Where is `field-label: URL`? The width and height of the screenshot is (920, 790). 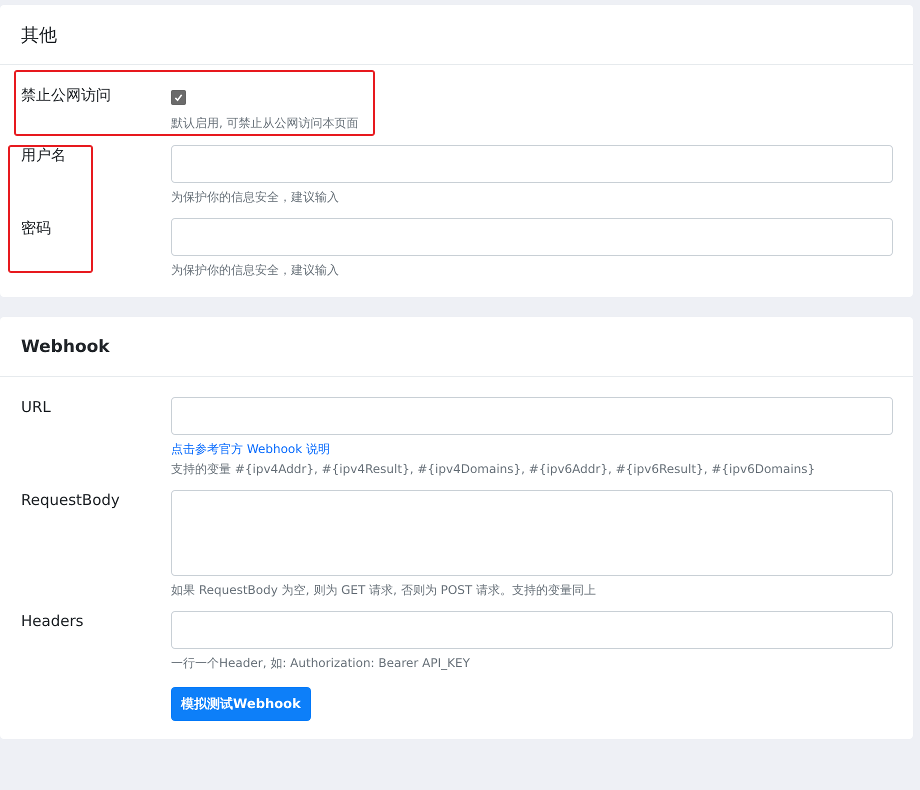 field-label: URL is located at coordinates (36, 406).